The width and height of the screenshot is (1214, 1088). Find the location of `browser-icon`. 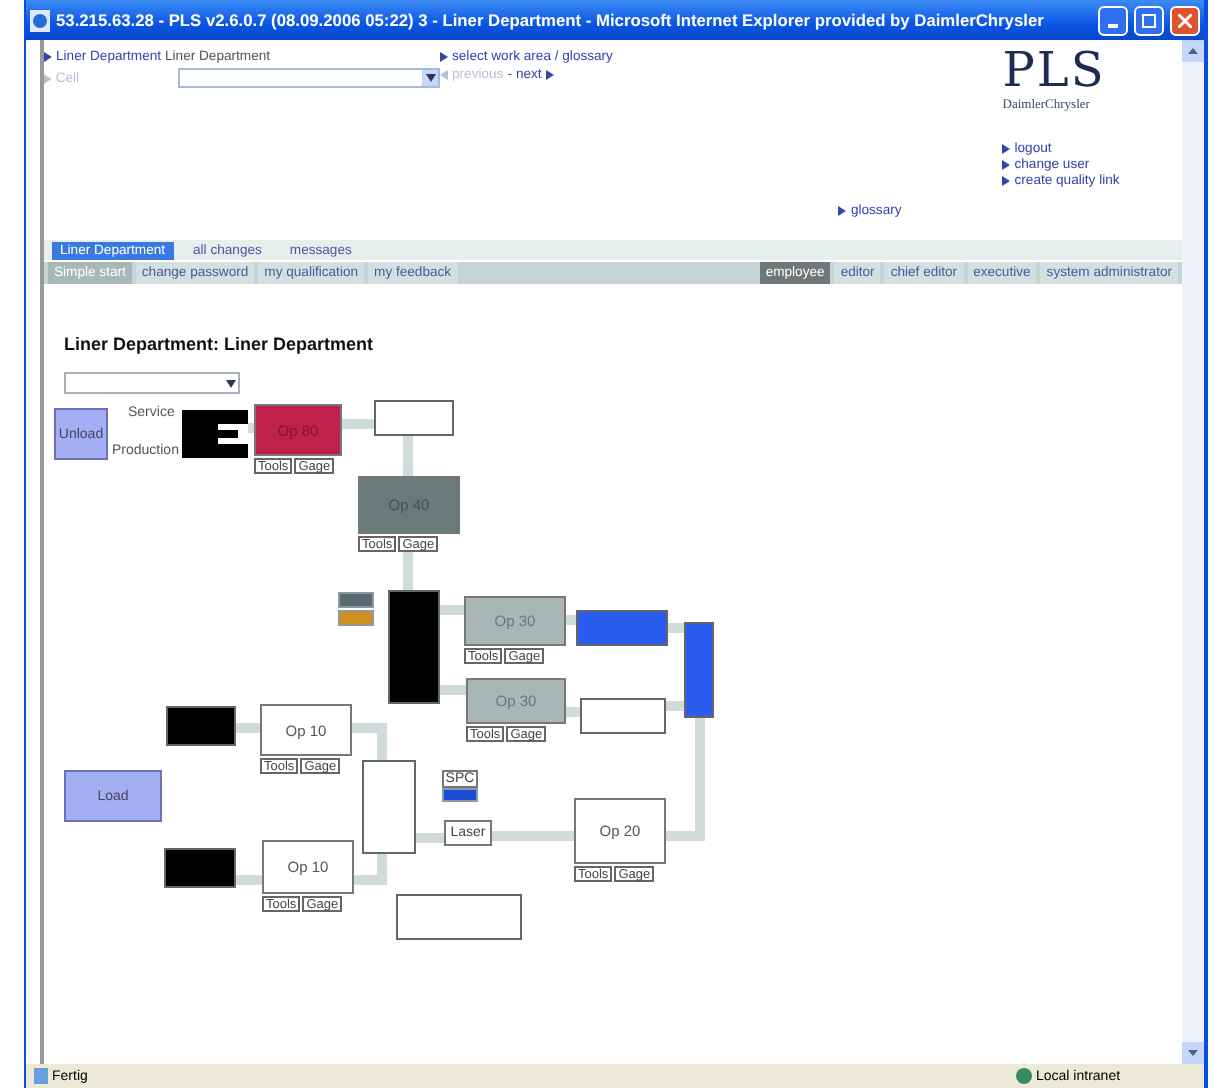

browser-icon is located at coordinates (40, 20).